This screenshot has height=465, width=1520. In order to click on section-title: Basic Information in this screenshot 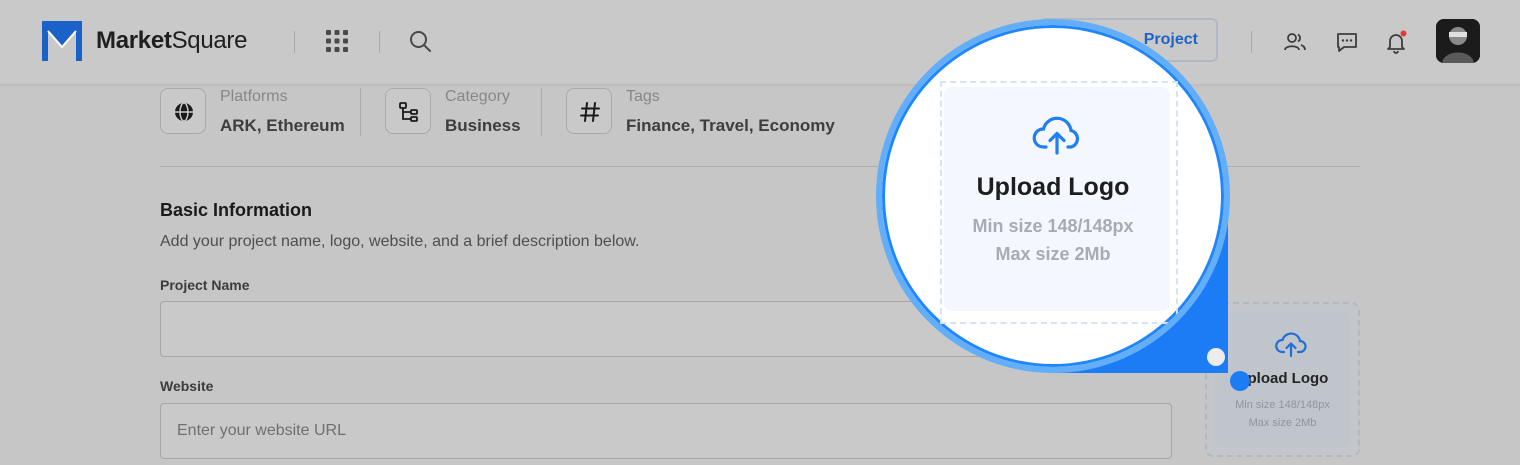, I will do `click(236, 210)`.